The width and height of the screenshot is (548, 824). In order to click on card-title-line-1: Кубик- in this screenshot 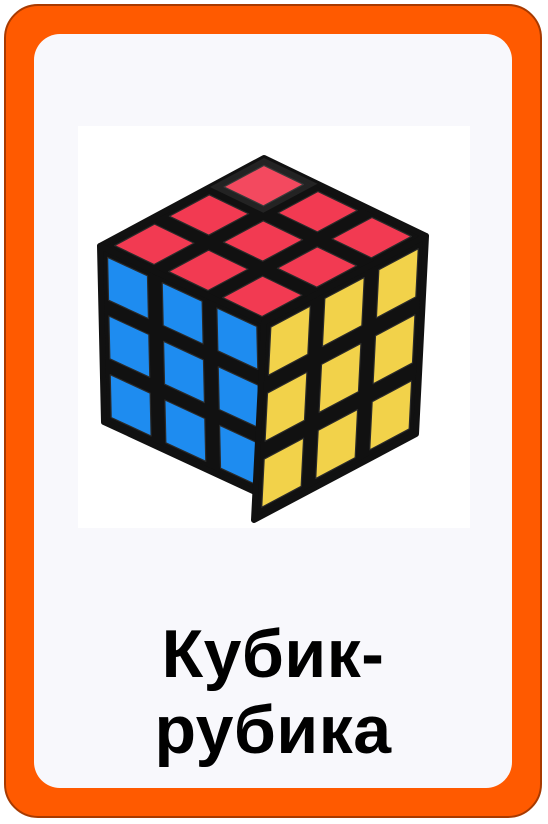, I will do `click(273, 654)`.